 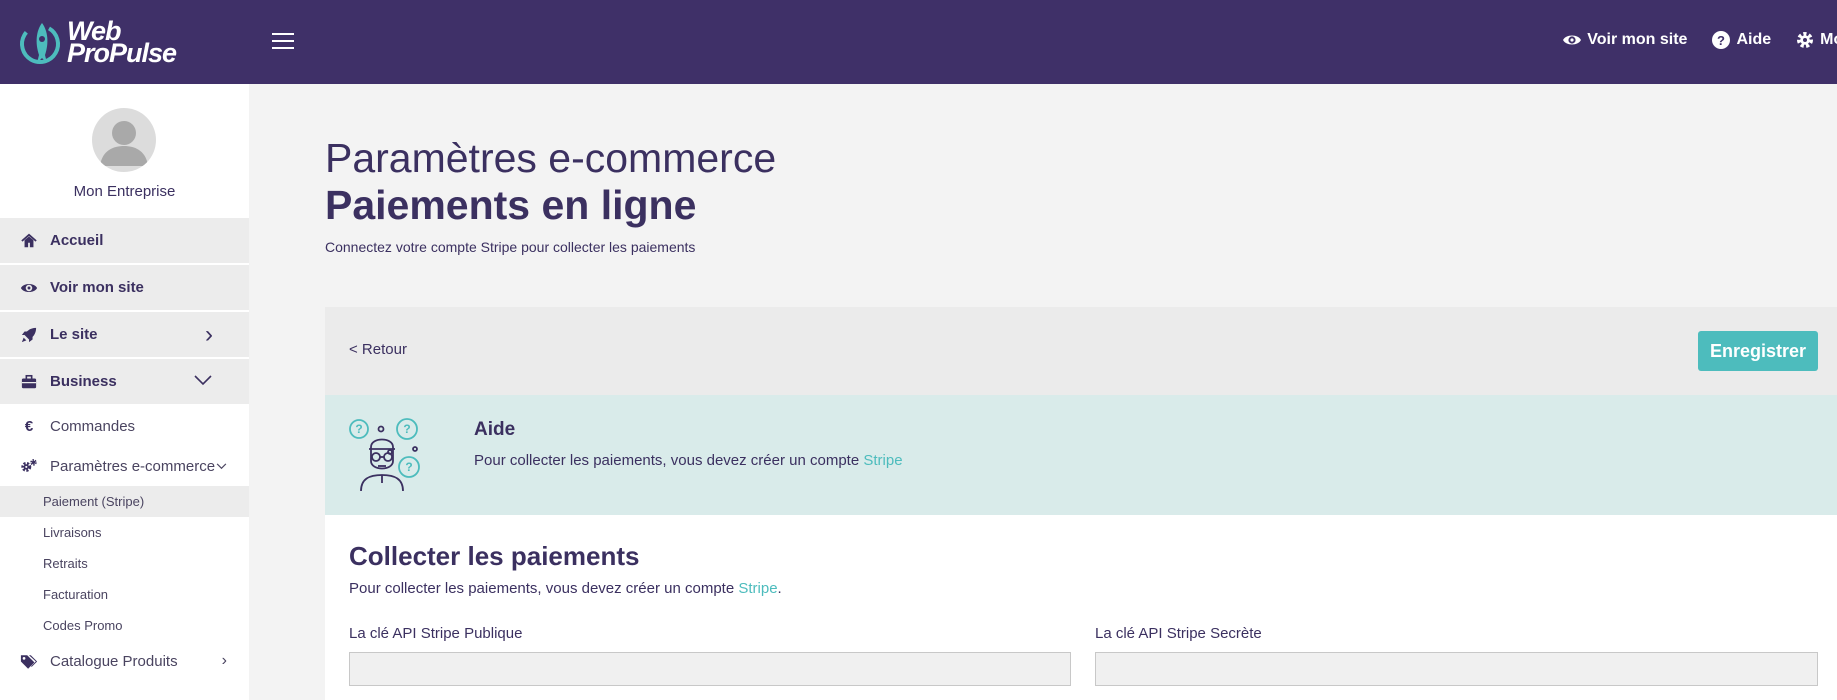 What do you see at coordinates (93, 426) in the screenshot?
I see `sidebar-item-label: Commandes` at bounding box center [93, 426].